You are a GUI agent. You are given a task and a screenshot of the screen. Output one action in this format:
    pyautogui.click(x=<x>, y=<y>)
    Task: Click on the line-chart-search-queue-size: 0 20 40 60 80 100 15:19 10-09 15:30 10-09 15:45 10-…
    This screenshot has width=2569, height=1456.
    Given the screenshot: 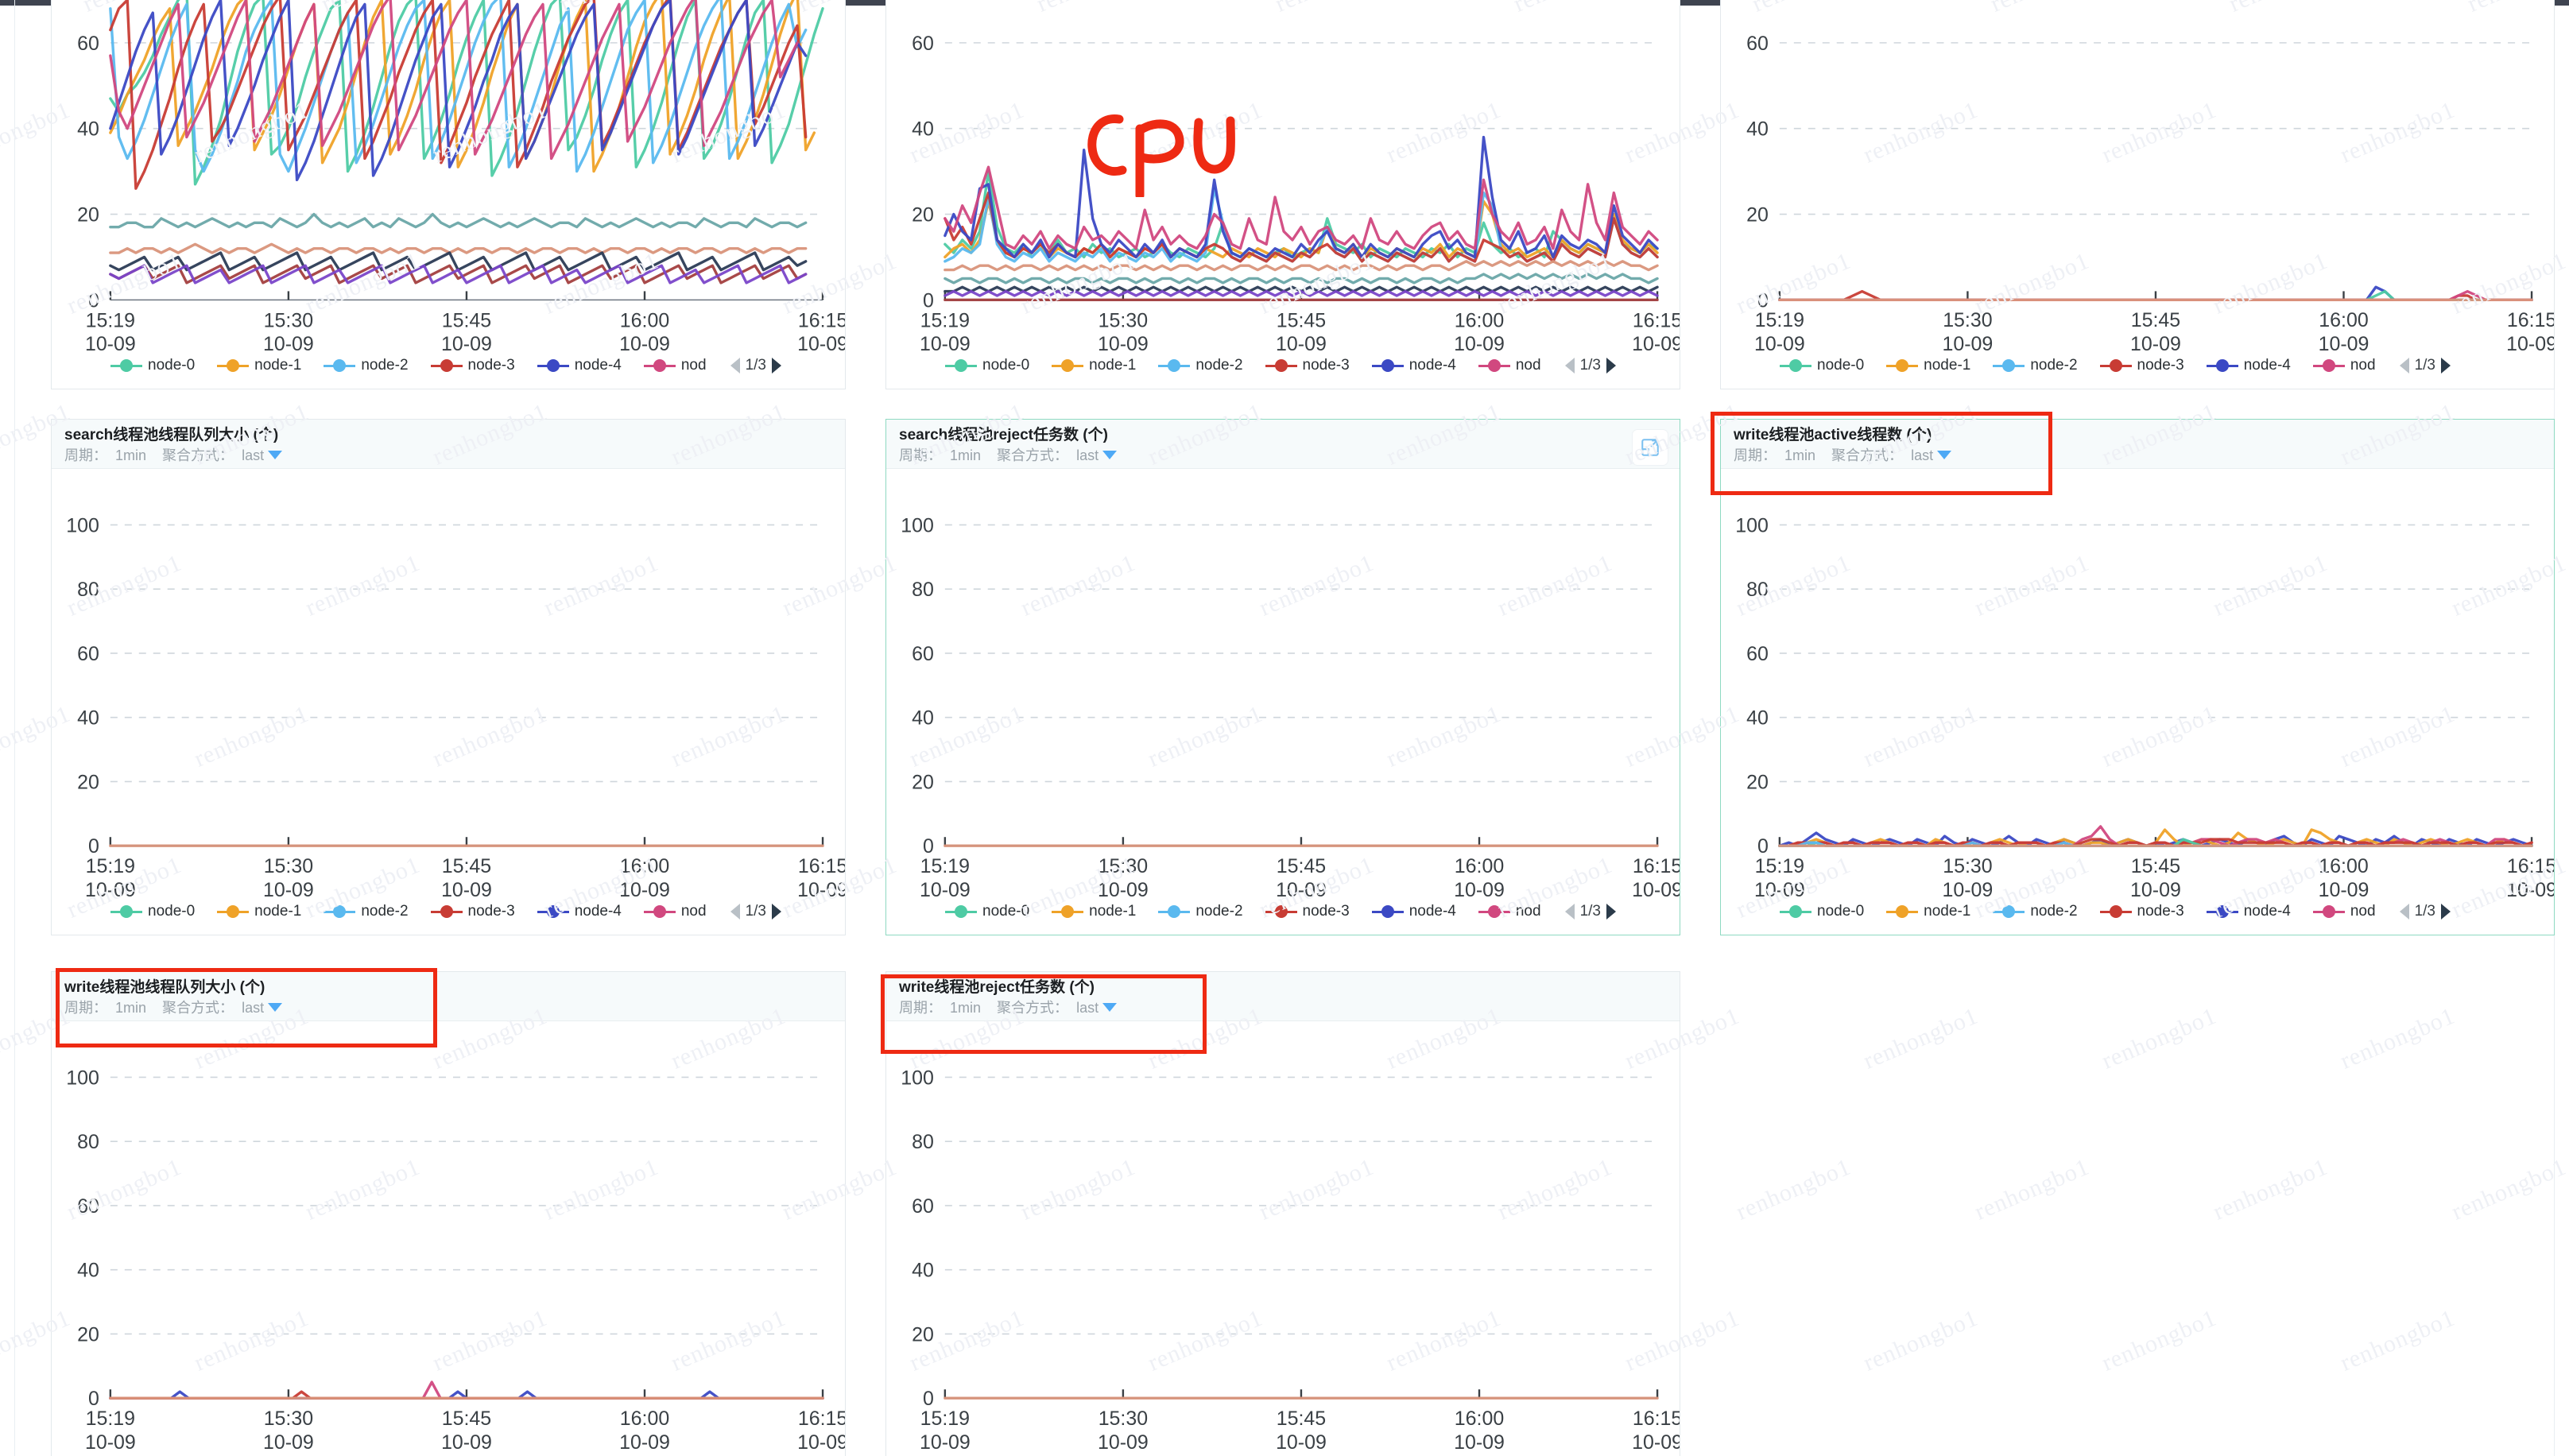 What is the action you would take?
    pyautogui.click(x=448, y=702)
    